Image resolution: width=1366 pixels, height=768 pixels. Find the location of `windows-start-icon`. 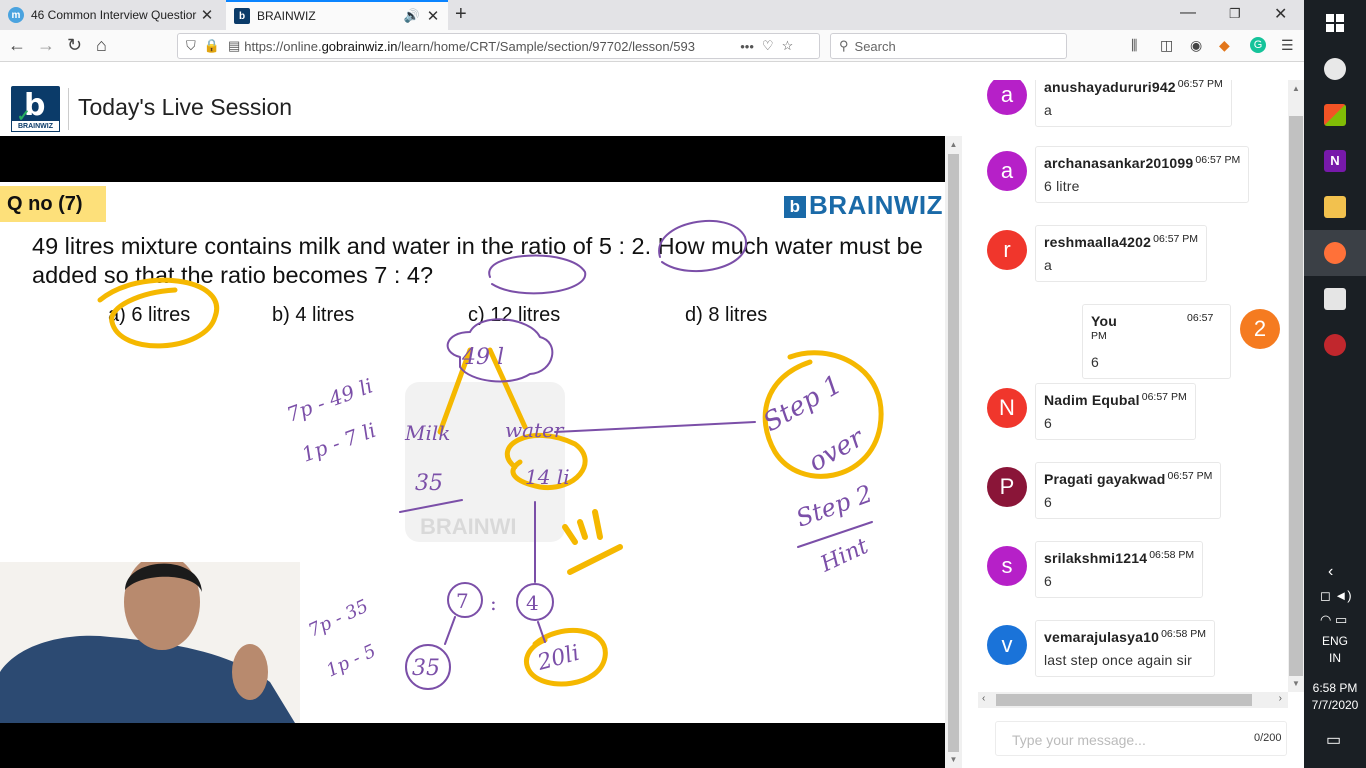

windows-start-icon is located at coordinates (1335, 23).